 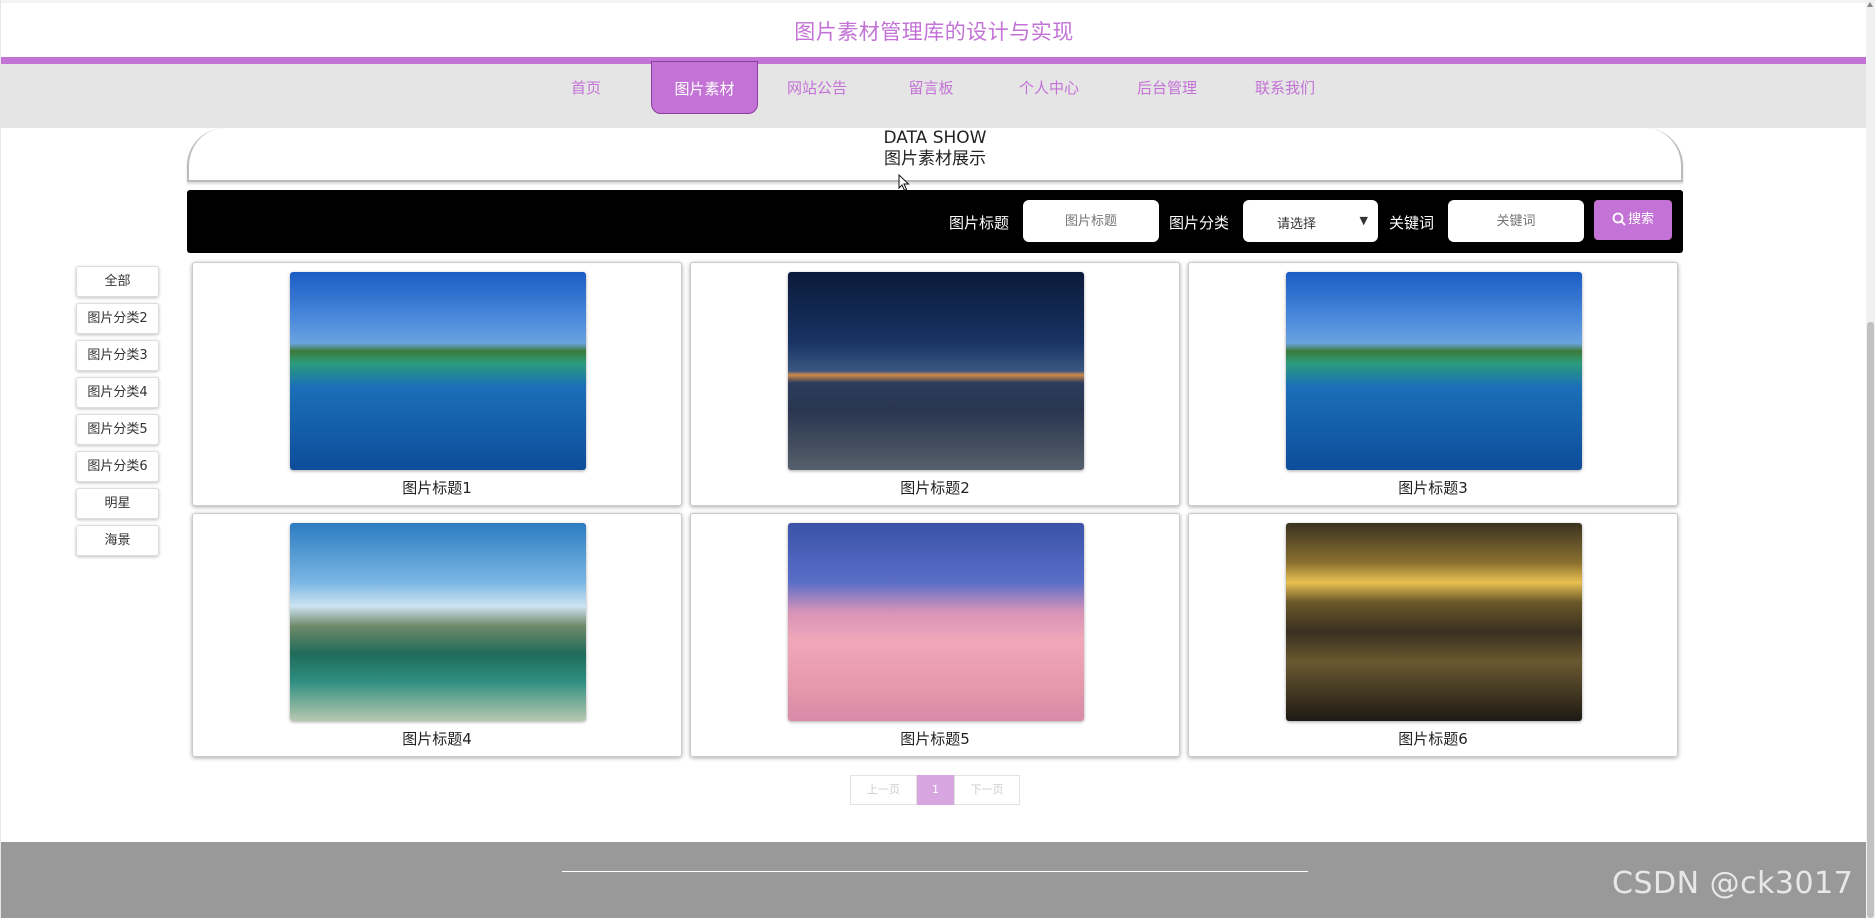 I want to click on section-header: DATA SHOW 图片素材展示, so click(x=935, y=155).